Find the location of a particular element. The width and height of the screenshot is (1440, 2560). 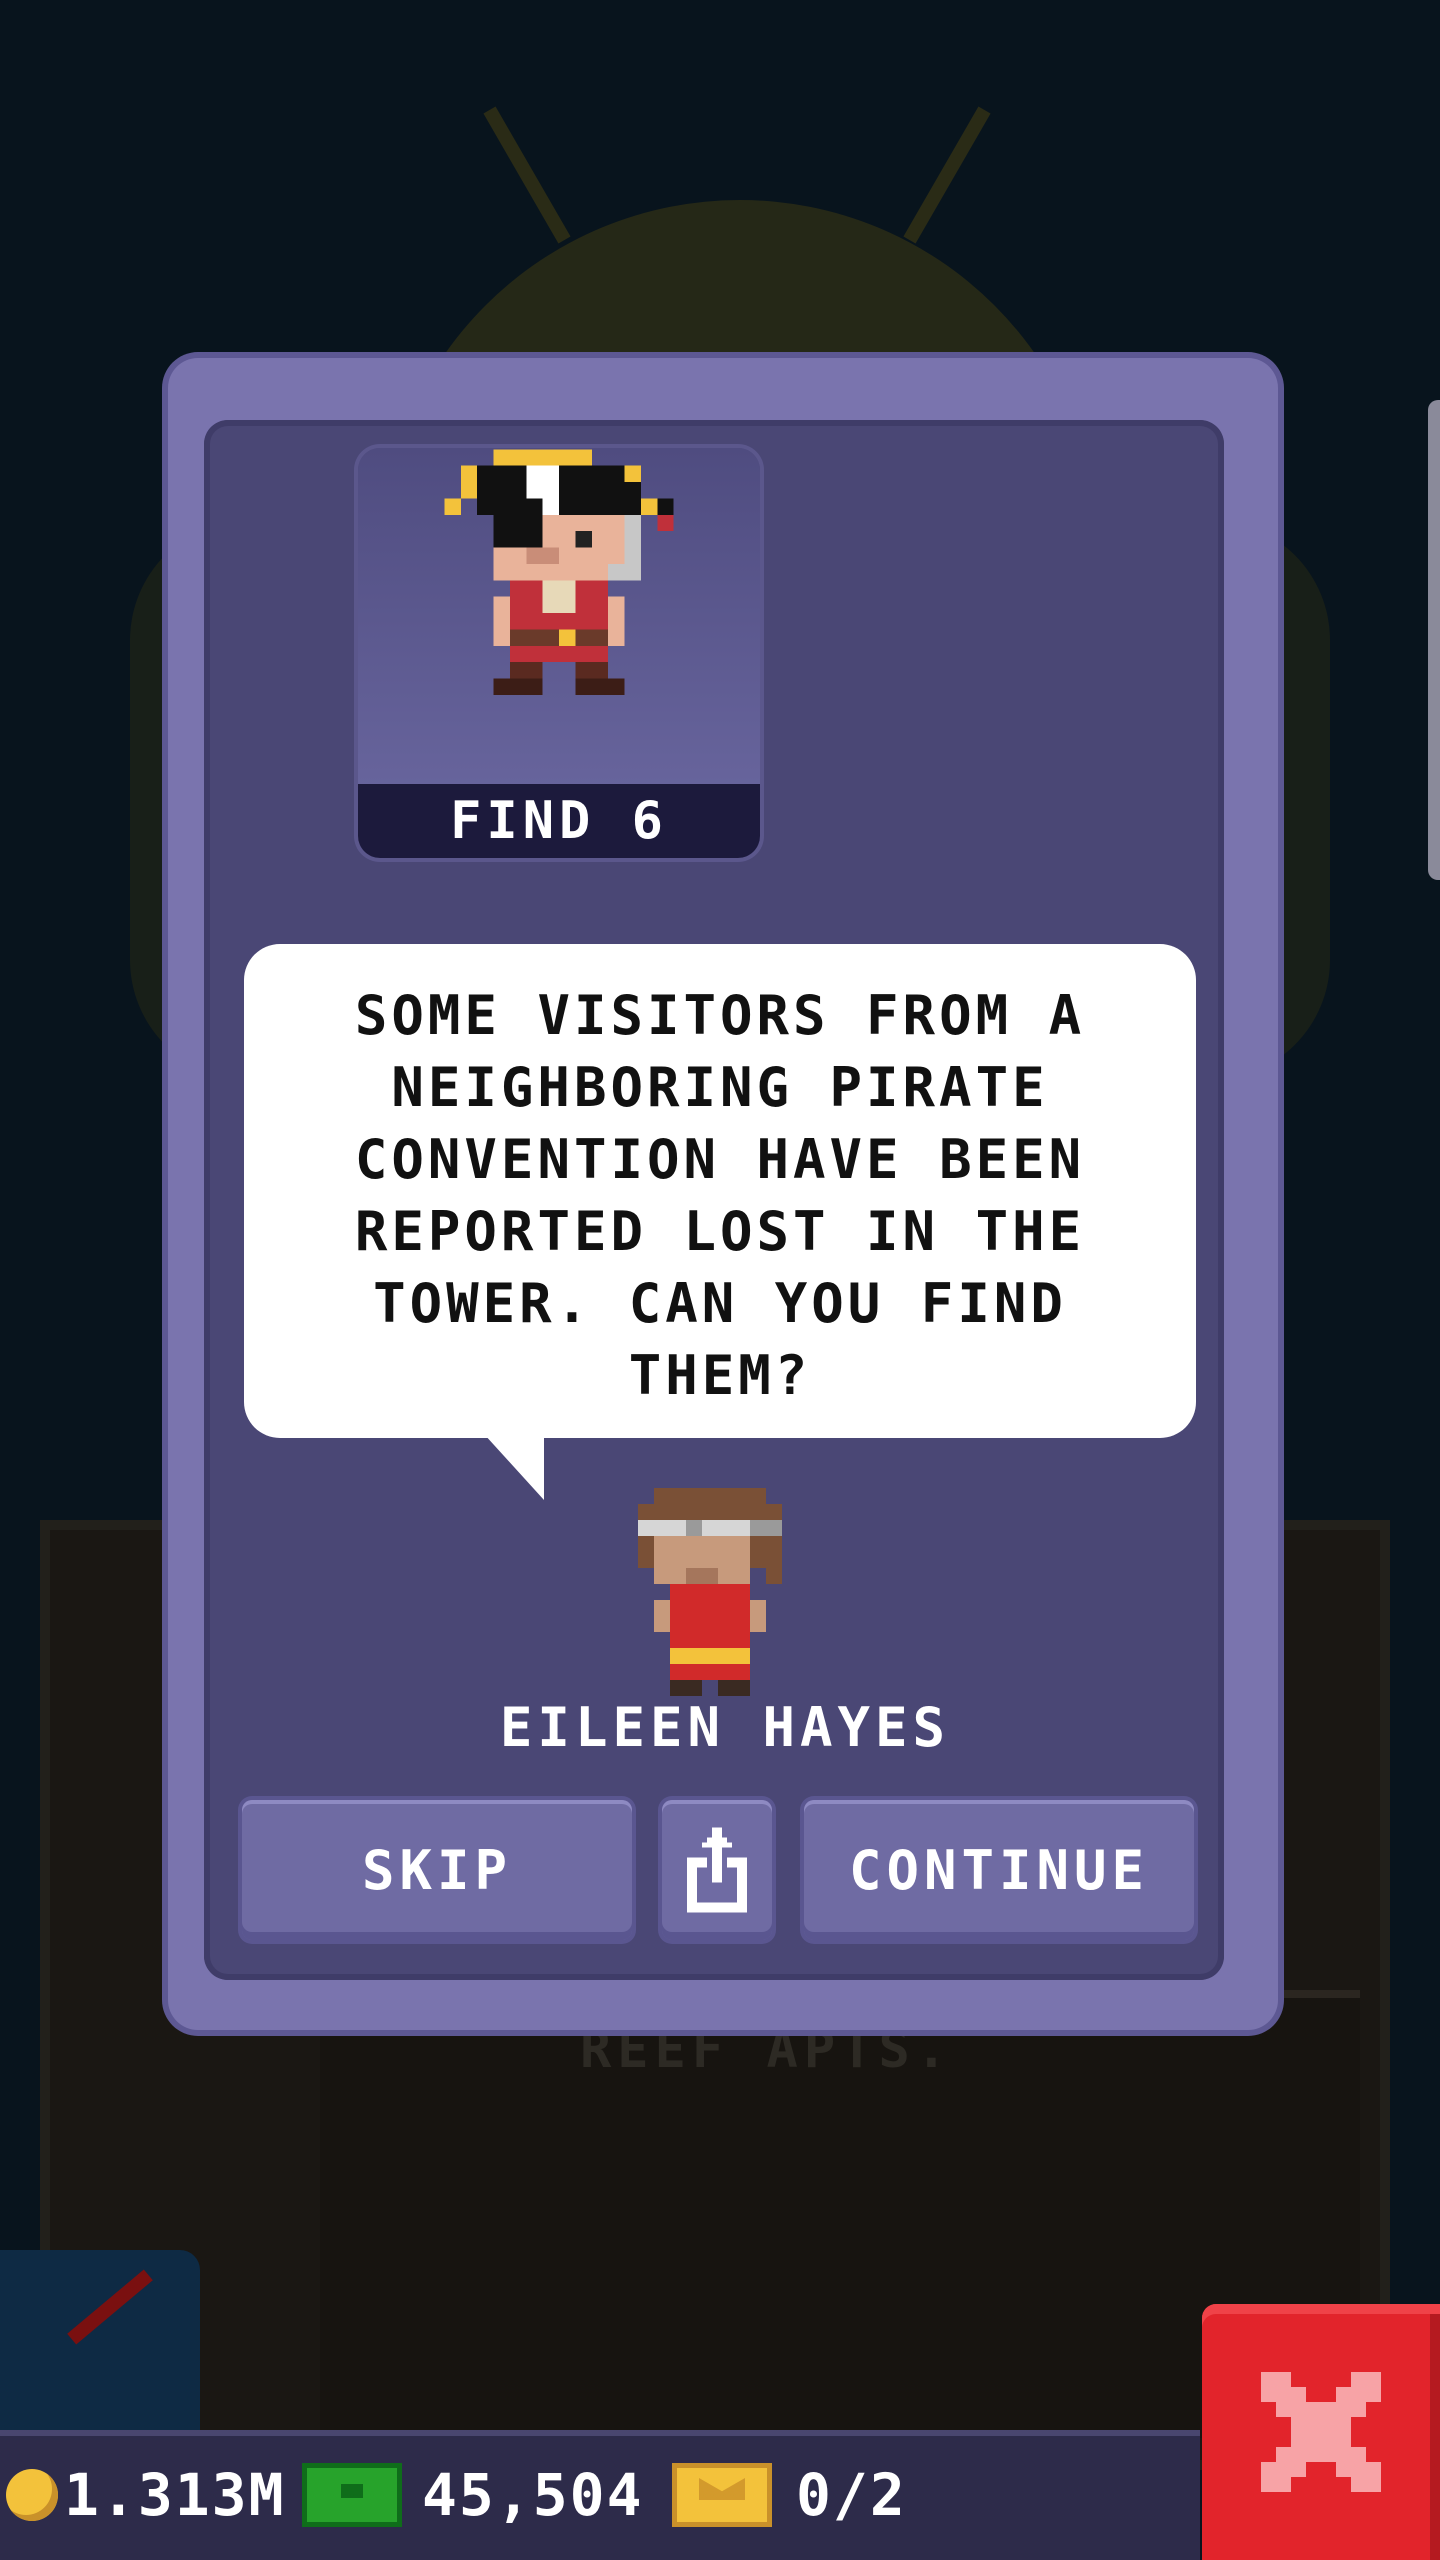

continue-button-label: CONTINUE is located at coordinates (999, 1870).